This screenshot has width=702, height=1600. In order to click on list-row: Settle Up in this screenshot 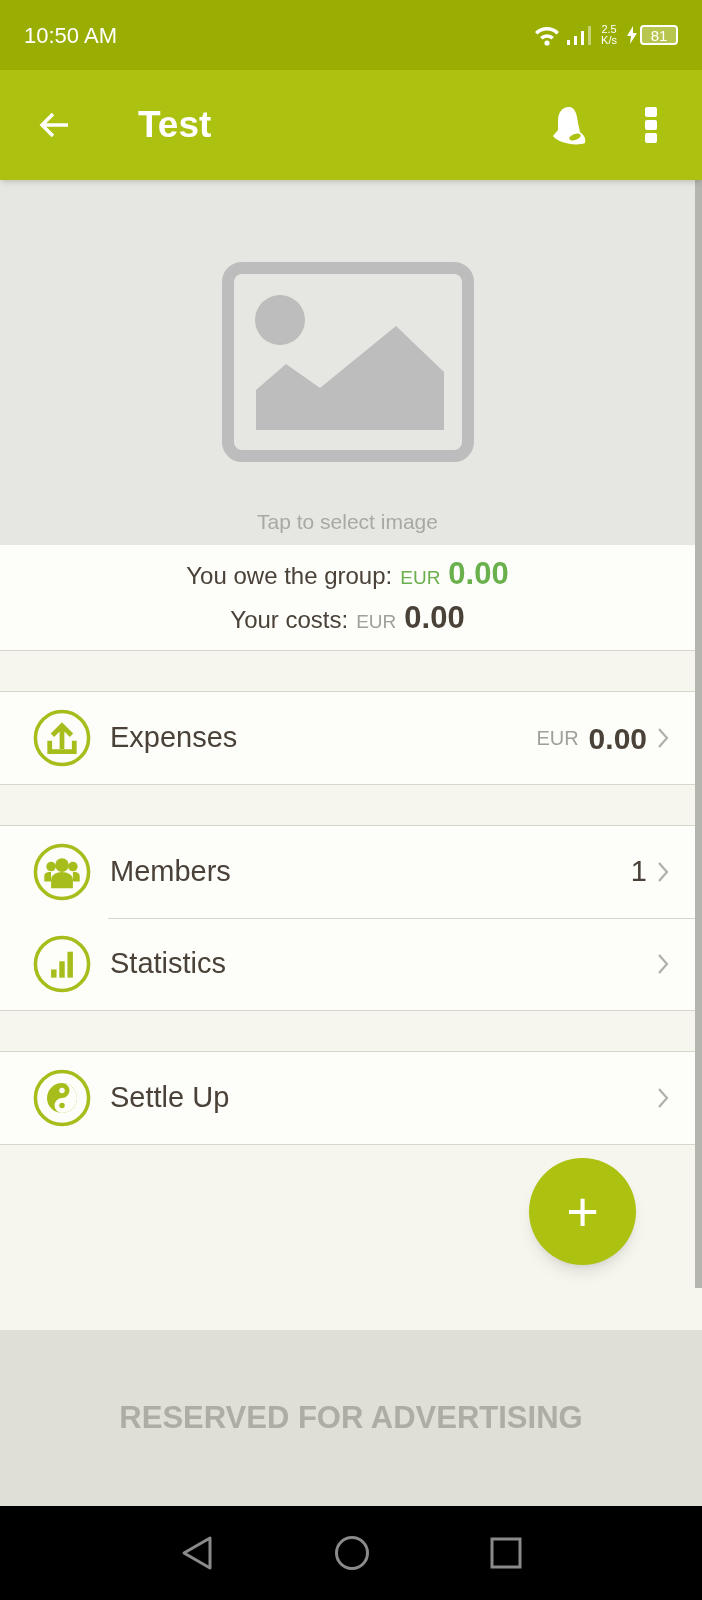, I will do `click(347, 1098)`.